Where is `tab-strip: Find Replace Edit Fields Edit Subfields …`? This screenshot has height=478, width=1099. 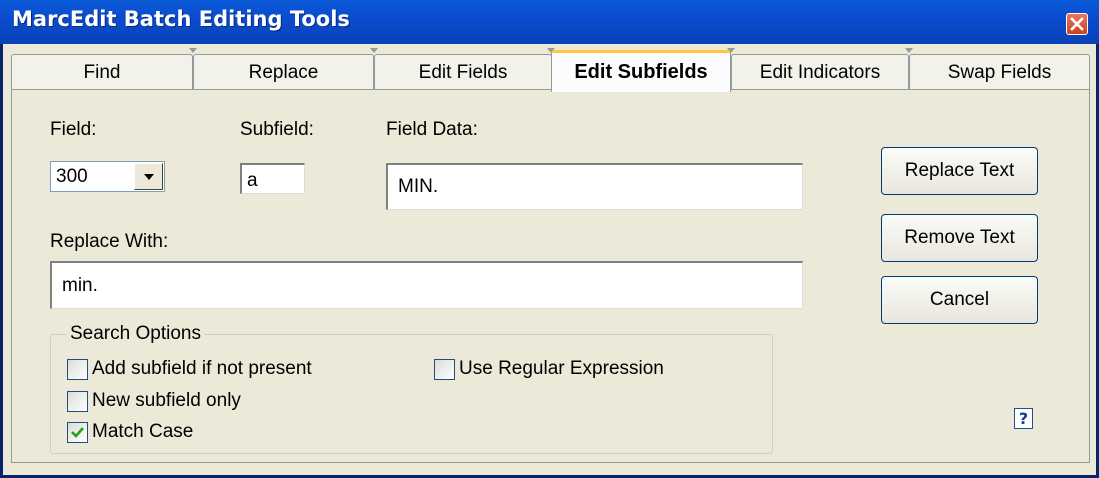 tab-strip: Find Replace Edit Fields Edit Subfields … is located at coordinates (550, 70).